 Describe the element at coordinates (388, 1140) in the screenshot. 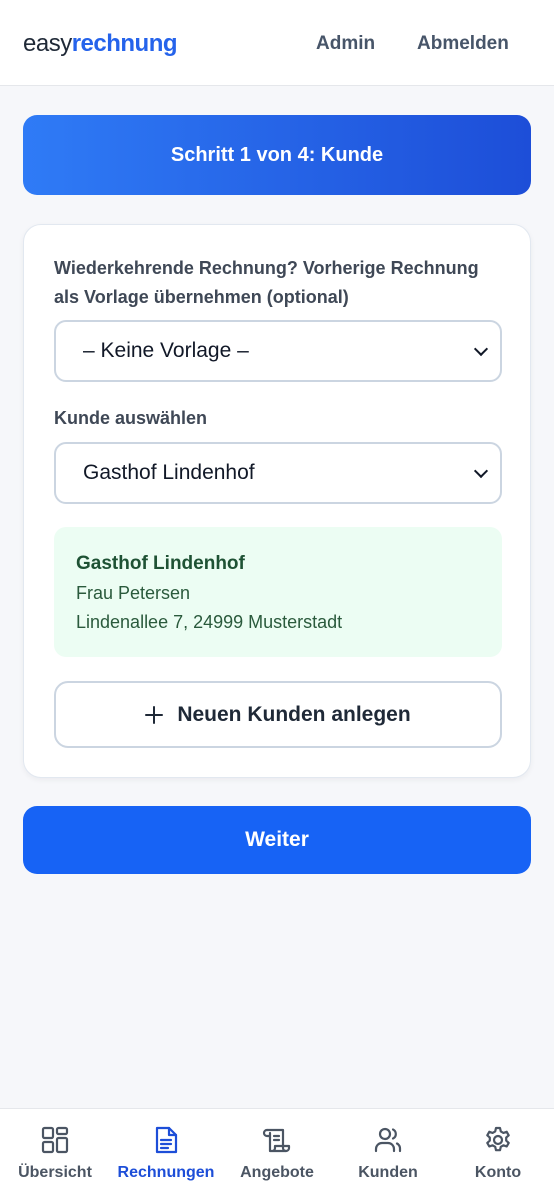

I see `users-icon` at that location.